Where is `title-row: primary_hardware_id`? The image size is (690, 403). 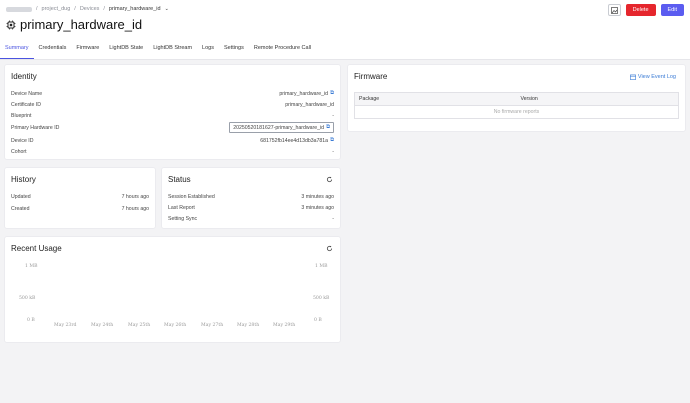
title-row: primary_hardware_id is located at coordinates (74, 24).